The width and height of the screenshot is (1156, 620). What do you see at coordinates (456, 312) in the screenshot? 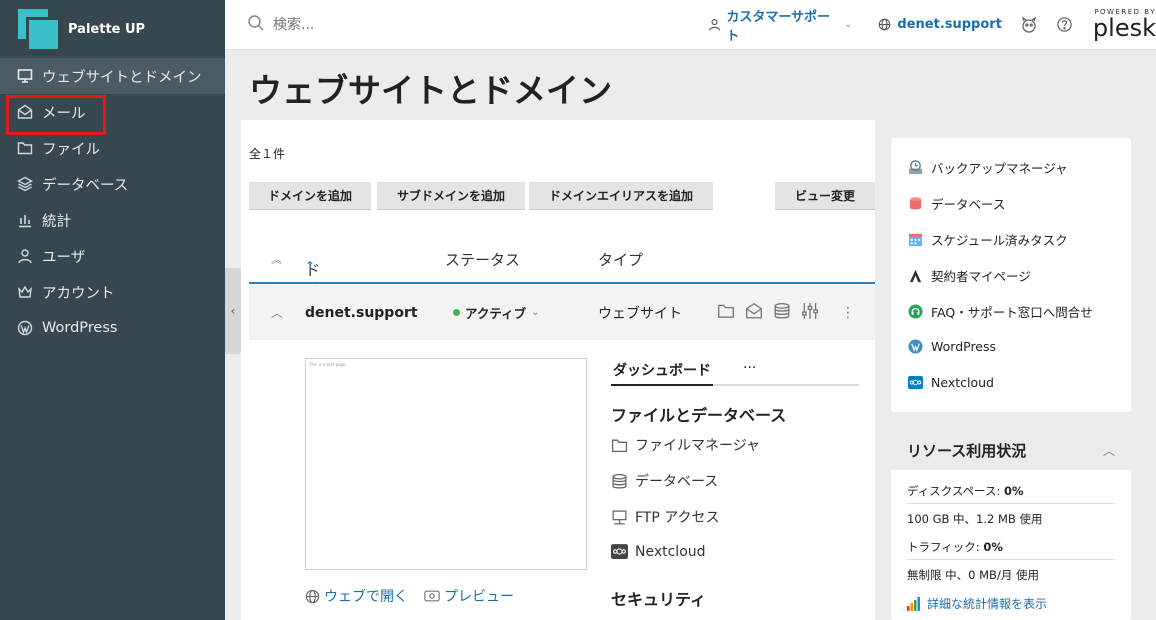
I see `status-dot-icon` at bounding box center [456, 312].